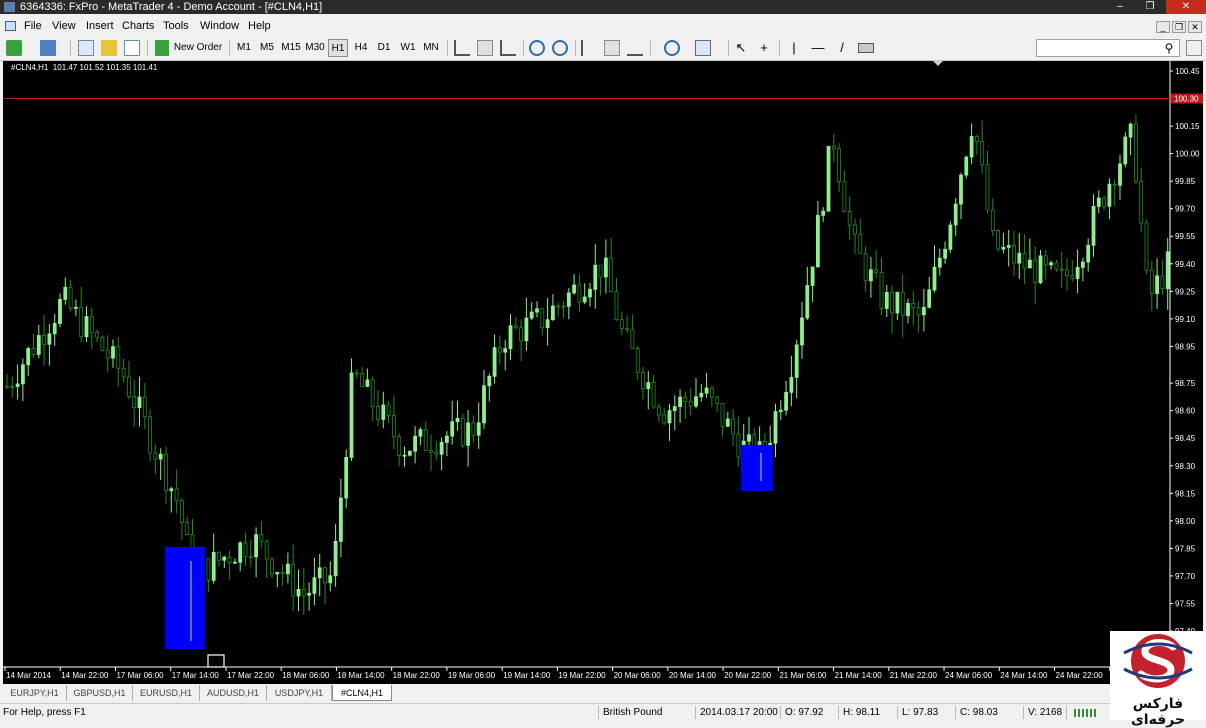  Describe the element at coordinates (259, 26) in the screenshot. I see `menu-help: Help` at that location.